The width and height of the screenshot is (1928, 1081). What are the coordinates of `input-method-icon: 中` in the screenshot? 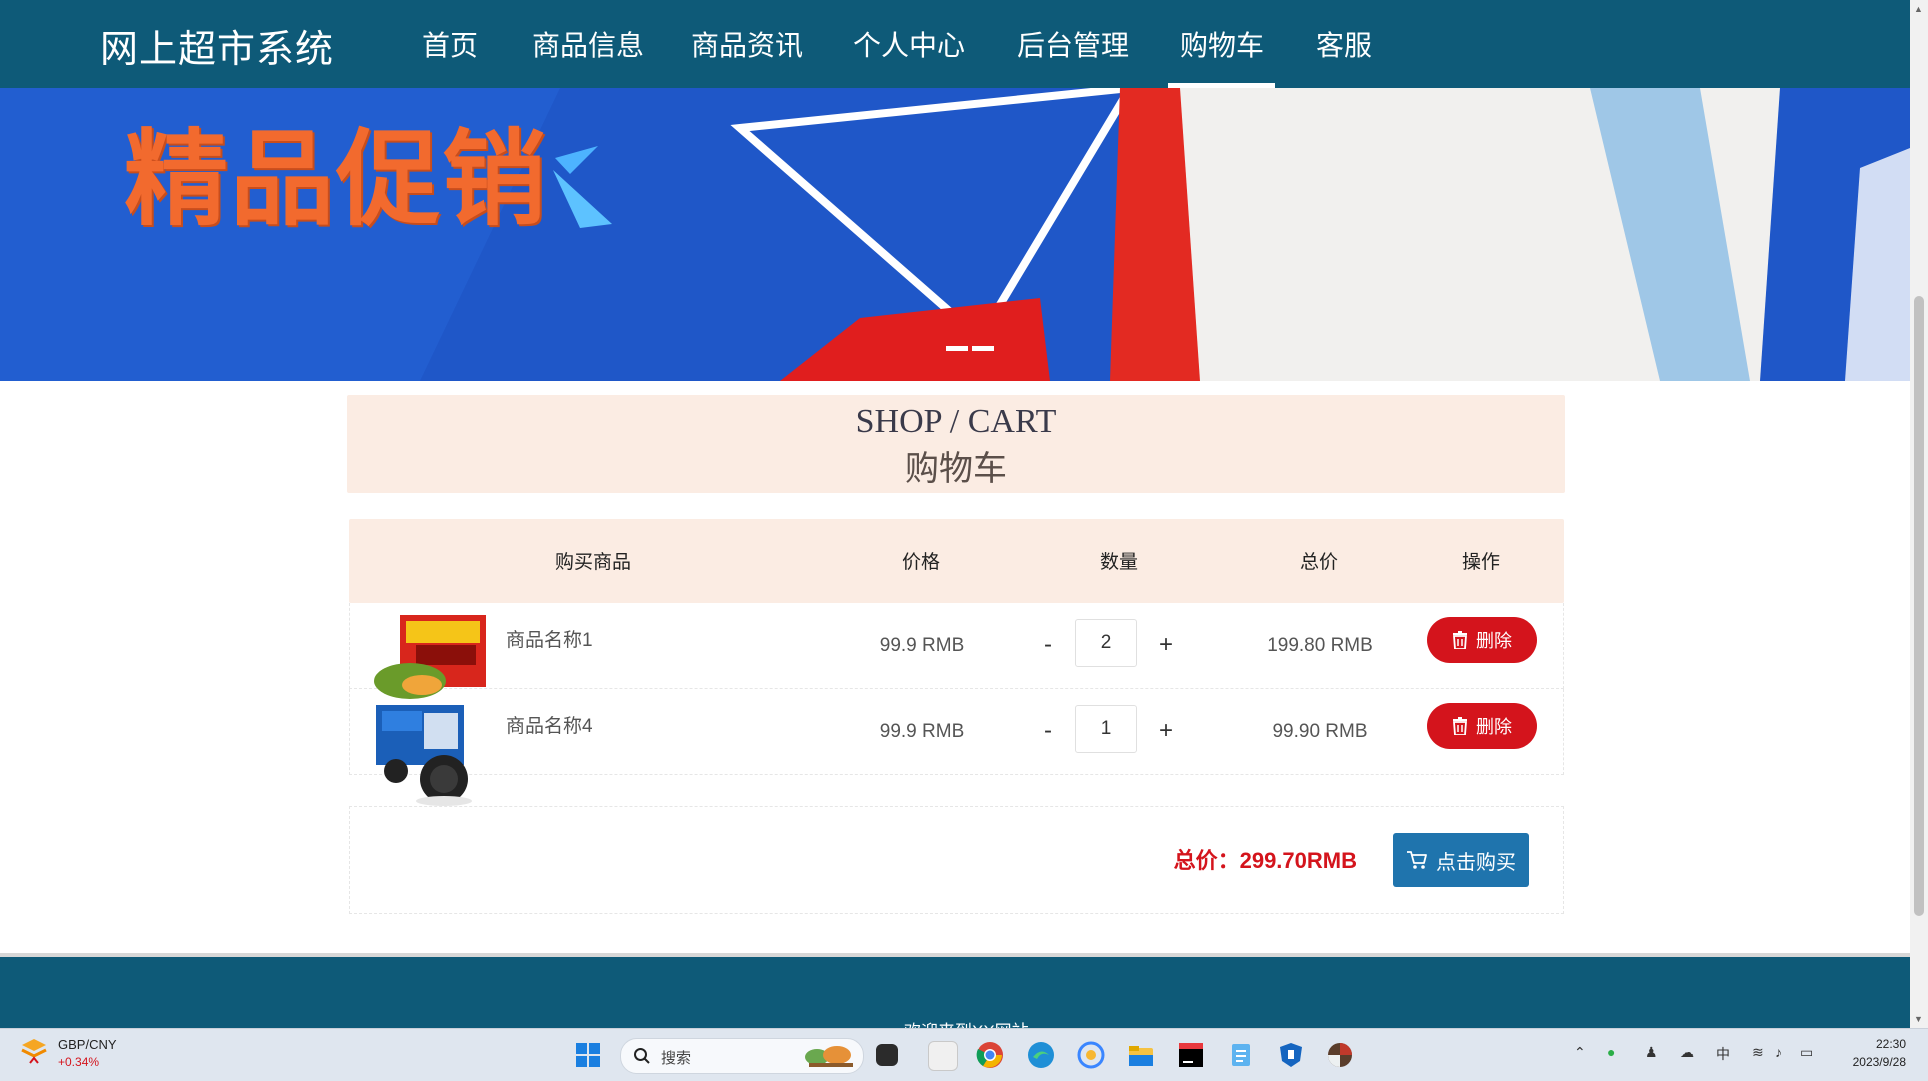 It's located at (1723, 1054).